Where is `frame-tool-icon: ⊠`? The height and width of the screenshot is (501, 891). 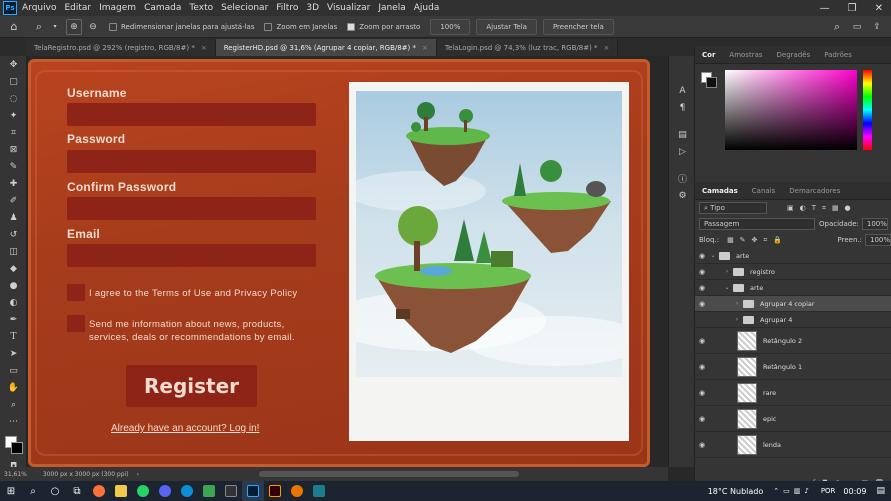 frame-tool-icon: ⊠ is located at coordinates (13, 149).